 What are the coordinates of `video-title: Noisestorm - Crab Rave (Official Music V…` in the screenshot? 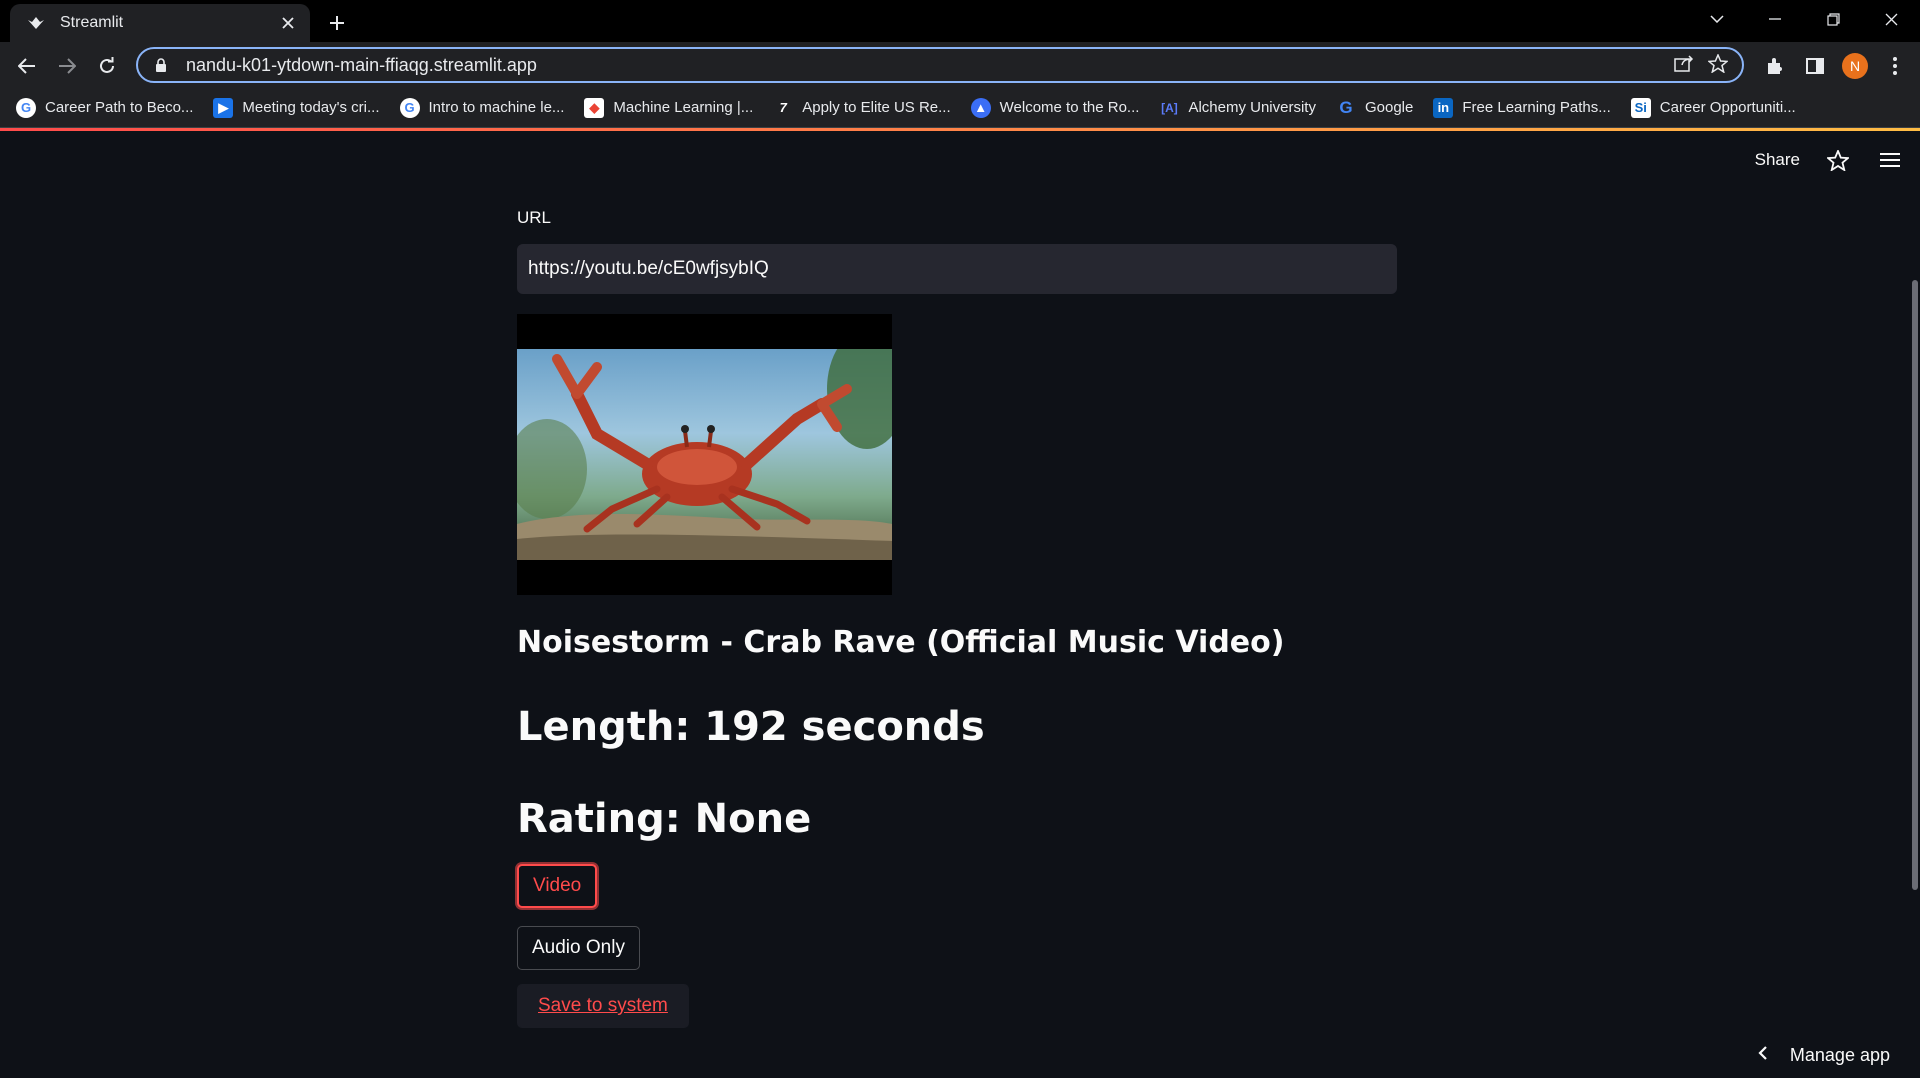 It's located at (901, 642).